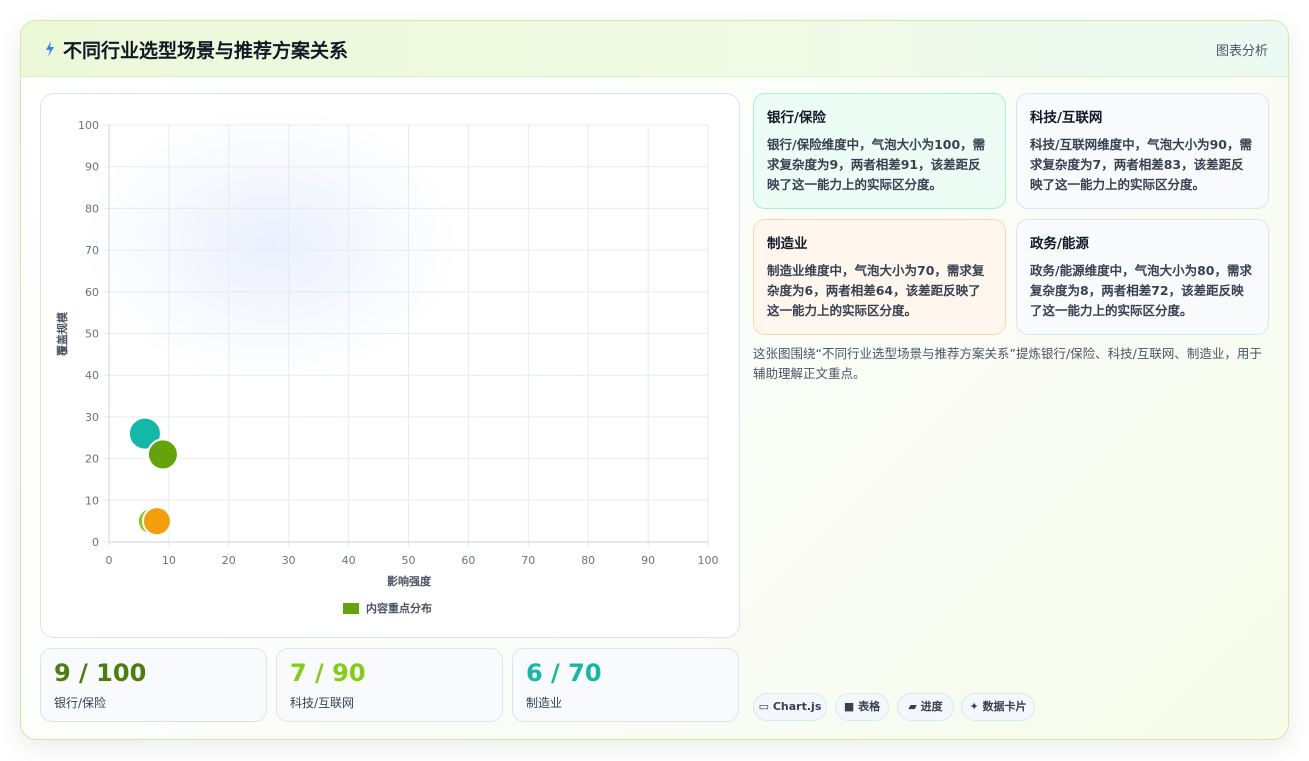 The image size is (1309, 761). What do you see at coordinates (1241, 51) in the screenshot?
I see `chart-analysis-tag: 图表分析` at bounding box center [1241, 51].